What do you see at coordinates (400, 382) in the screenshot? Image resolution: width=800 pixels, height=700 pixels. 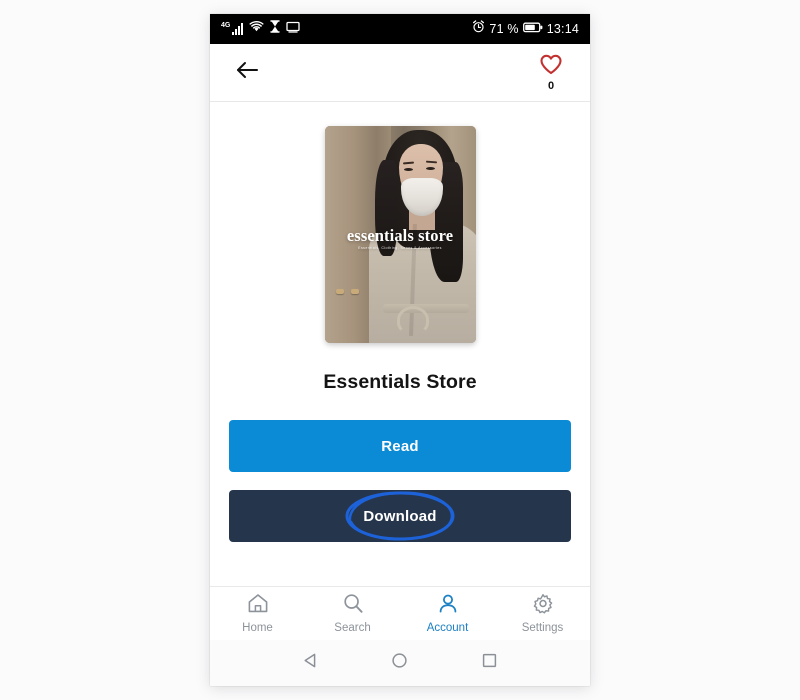 I see `page-title: Essentials Store` at bounding box center [400, 382].